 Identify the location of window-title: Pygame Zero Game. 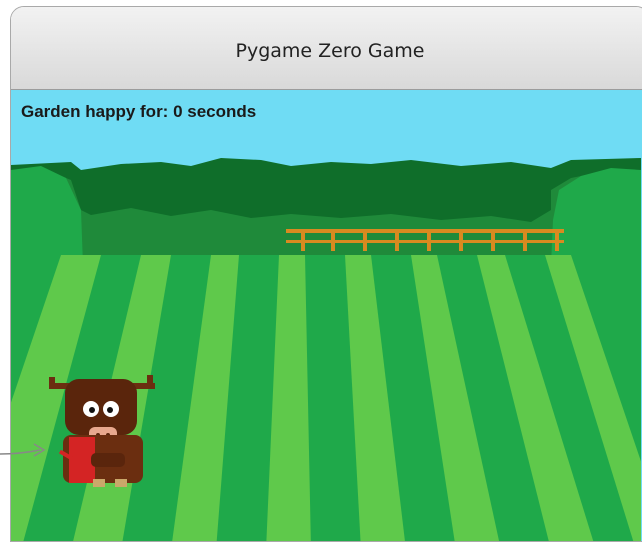
(330, 51).